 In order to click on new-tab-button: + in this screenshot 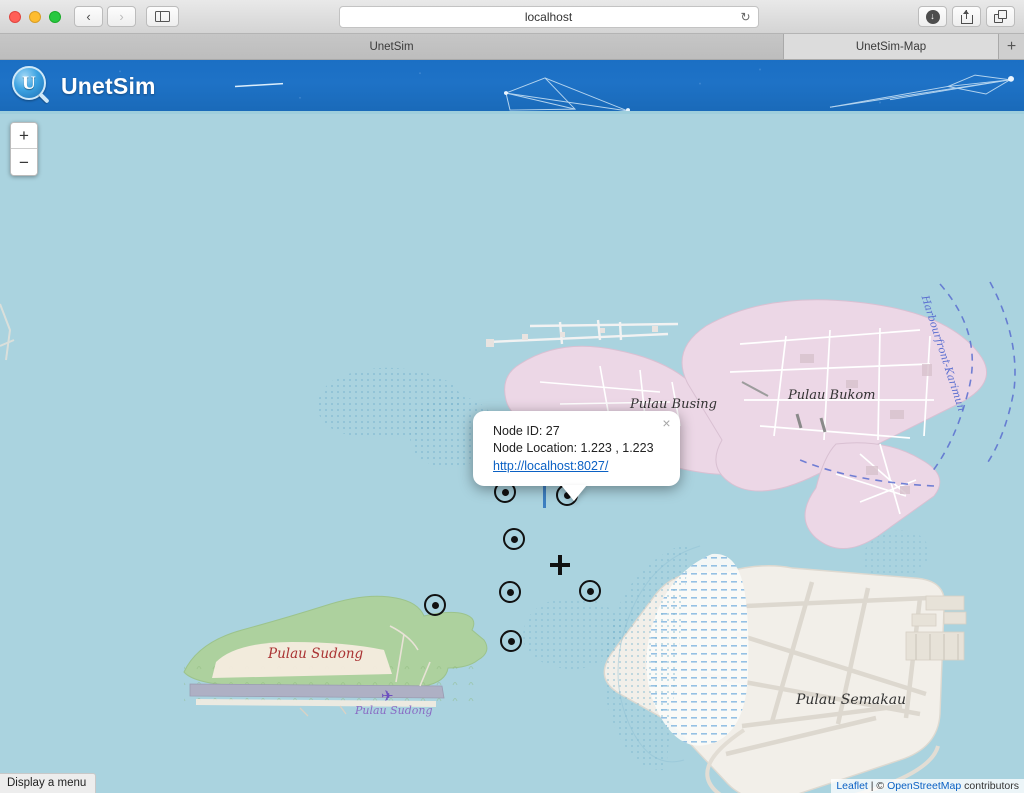, I will do `click(1011, 46)`.